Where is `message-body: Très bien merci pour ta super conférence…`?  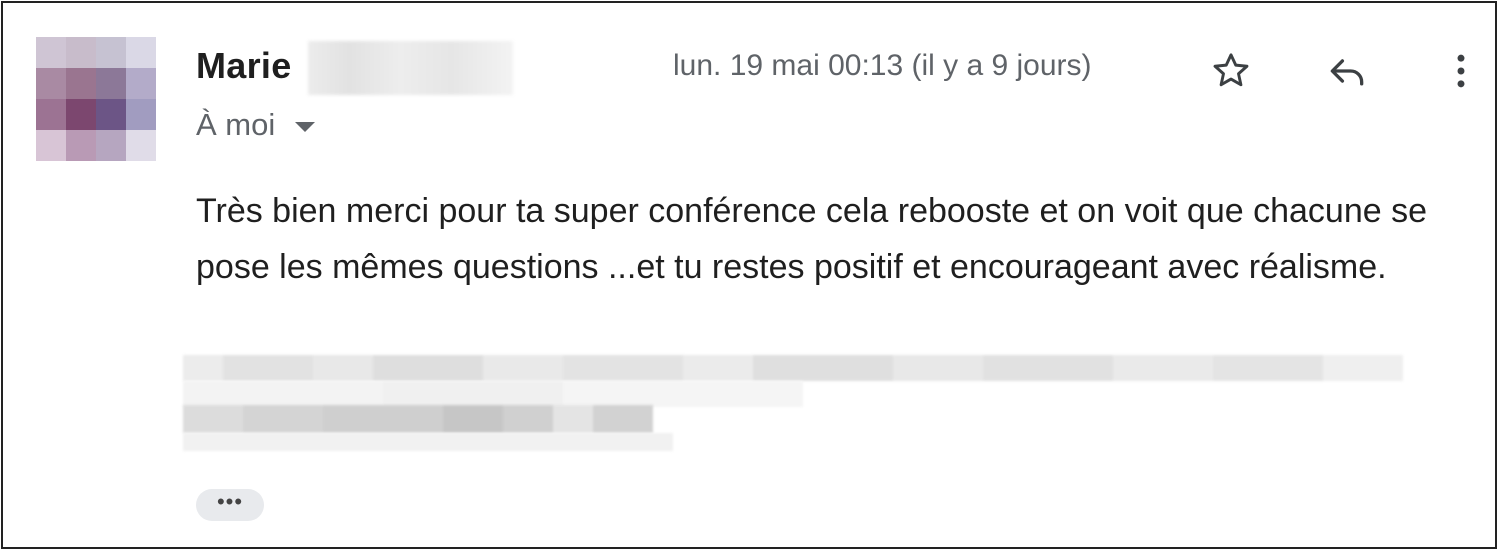
message-body: Très bien merci pour ta super conférence… is located at coordinates (812, 239).